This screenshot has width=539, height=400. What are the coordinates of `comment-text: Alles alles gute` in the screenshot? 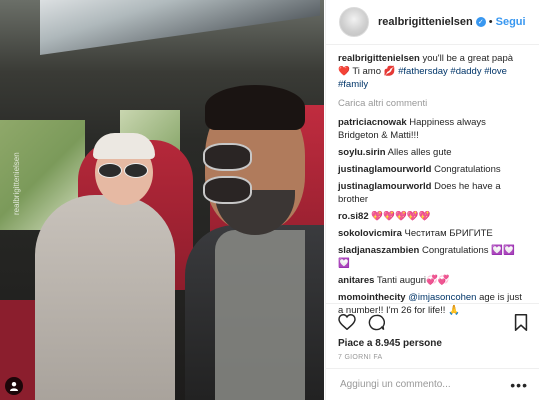 It's located at (419, 152).